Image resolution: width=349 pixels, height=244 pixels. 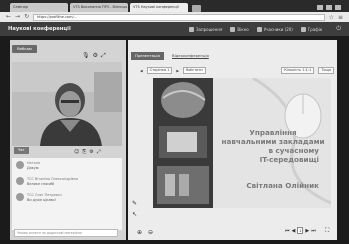 I want to click on tab-videoconference: Відеоконференція, so click(x=190, y=56).